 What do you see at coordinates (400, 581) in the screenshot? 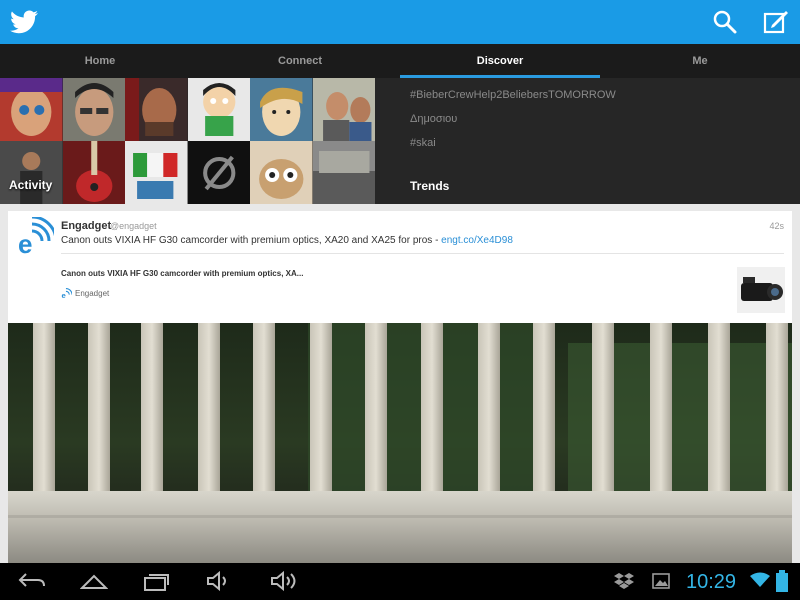
I see `system-navigation-bar: 10:29` at bounding box center [400, 581].